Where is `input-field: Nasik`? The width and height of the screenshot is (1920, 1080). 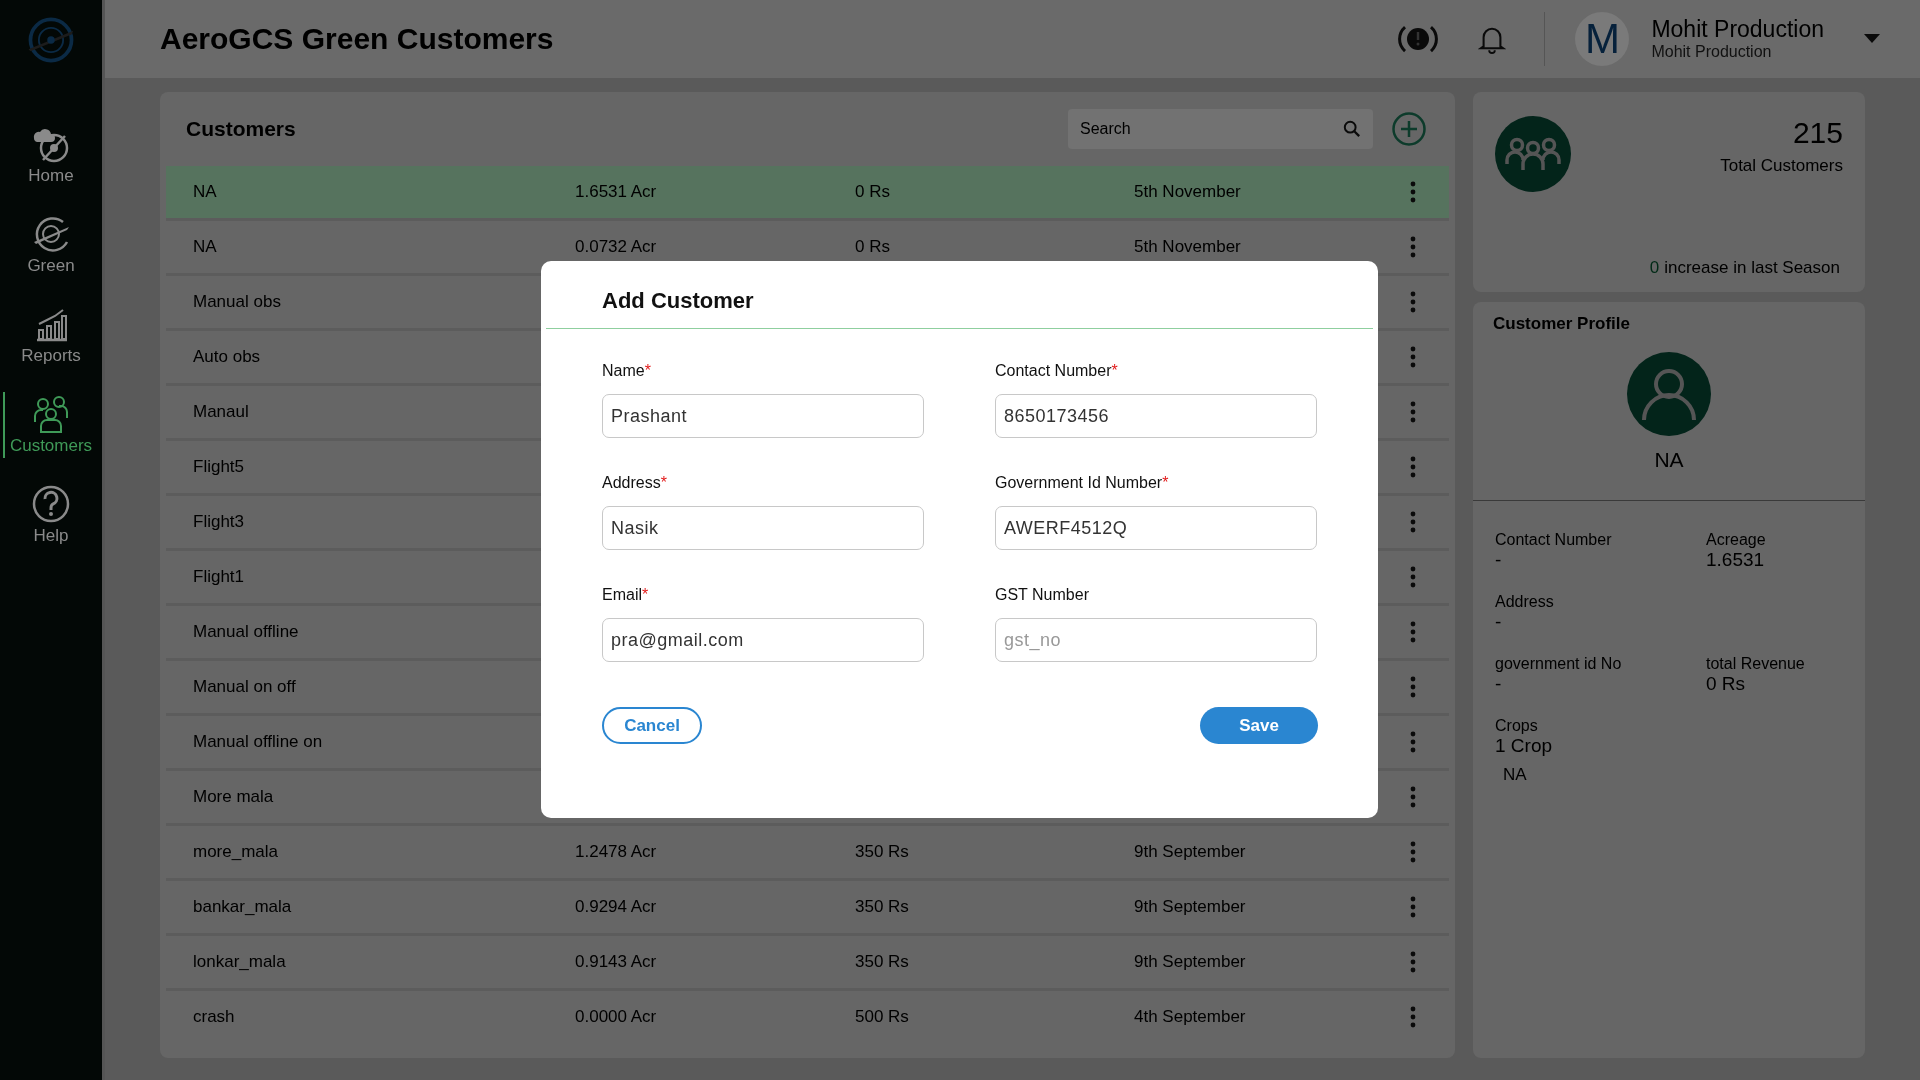 input-field: Nasik is located at coordinates (763, 528).